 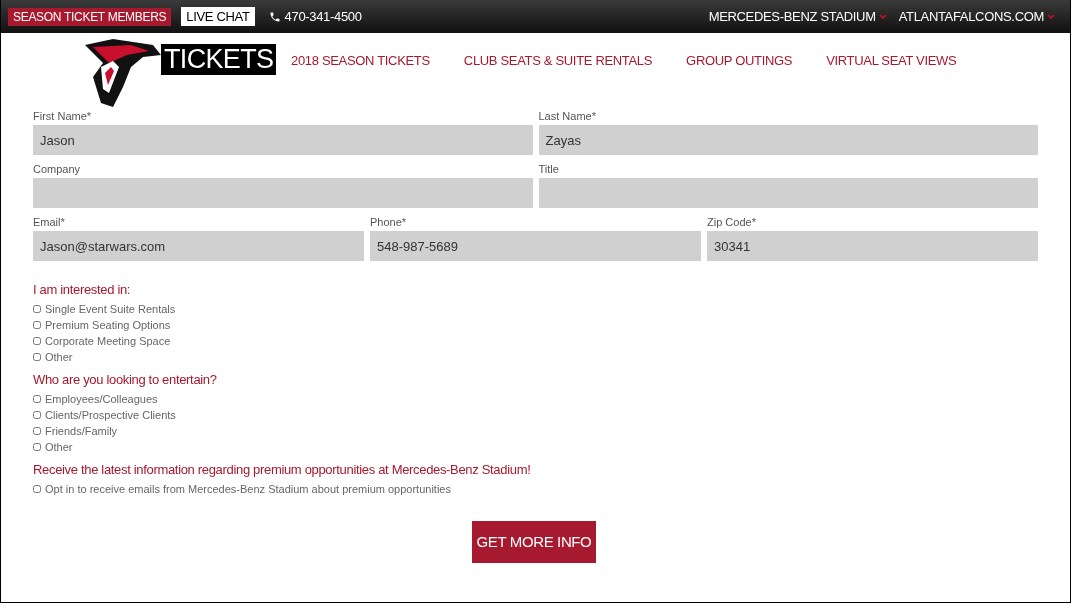 What do you see at coordinates (360, 61) in the screenshot?
I see `nav-link: 2018 SEASON TICKETS` at bounding box center [360, 61].